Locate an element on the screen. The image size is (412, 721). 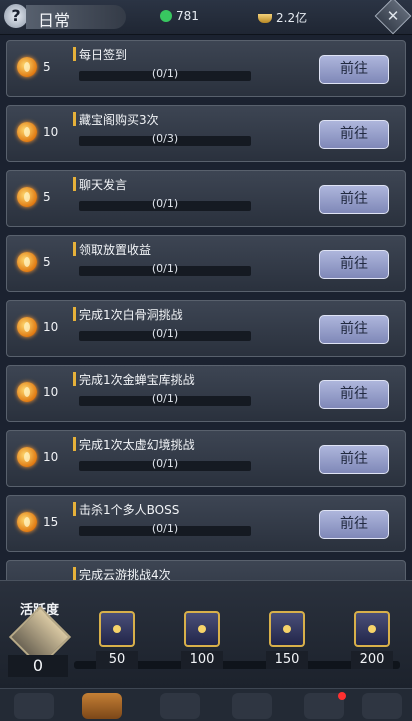
milestone-label: 200 is located at coordinates (372, 660).